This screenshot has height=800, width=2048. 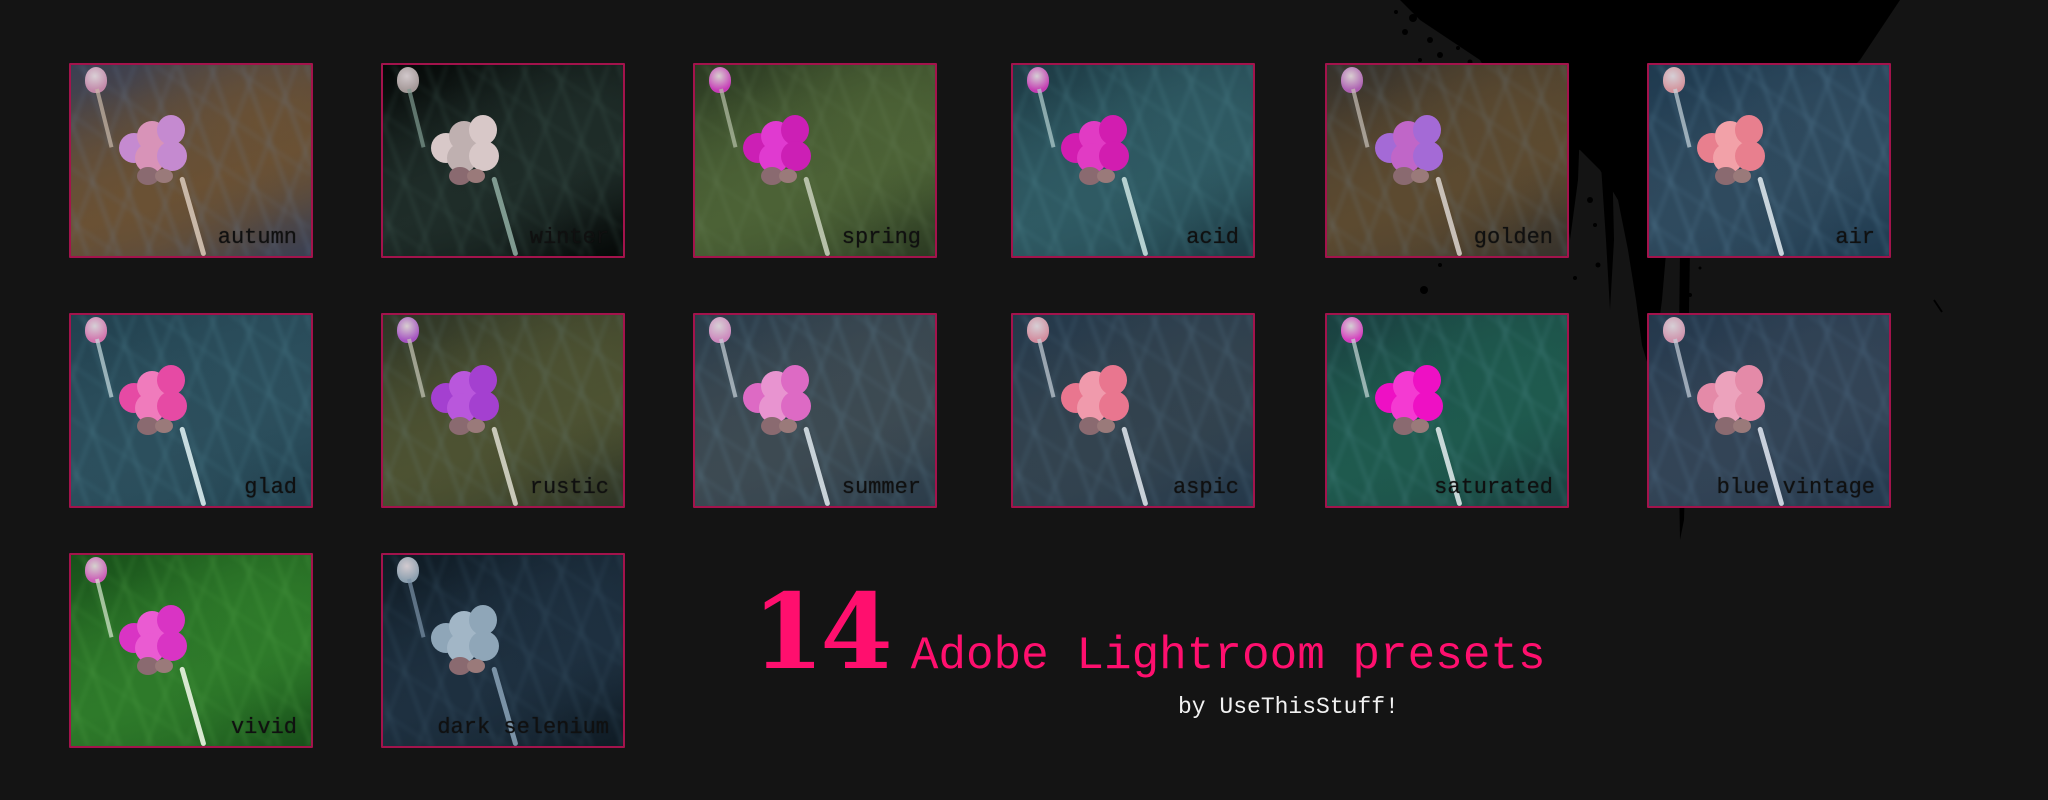 I want to click on headline-text: Adobe Lightroom presets, so click(x=1228, y=656).